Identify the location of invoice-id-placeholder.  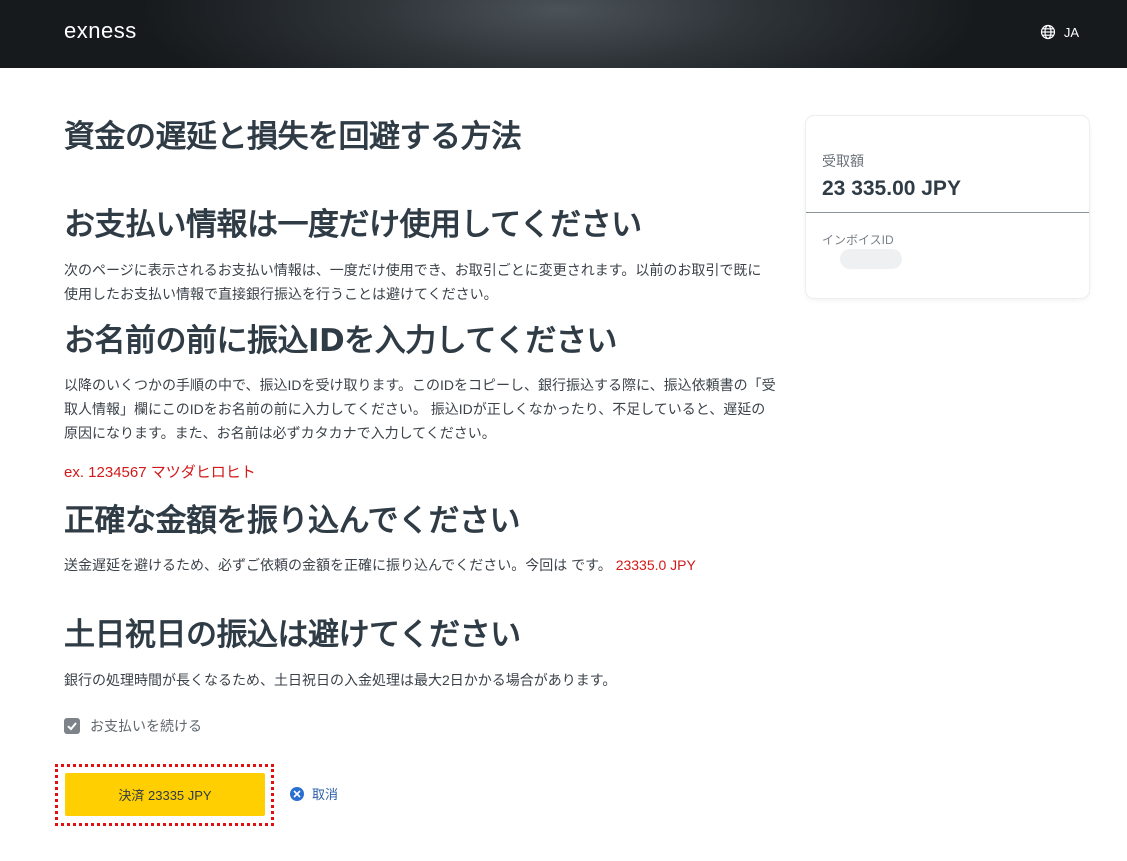
(871, 259).